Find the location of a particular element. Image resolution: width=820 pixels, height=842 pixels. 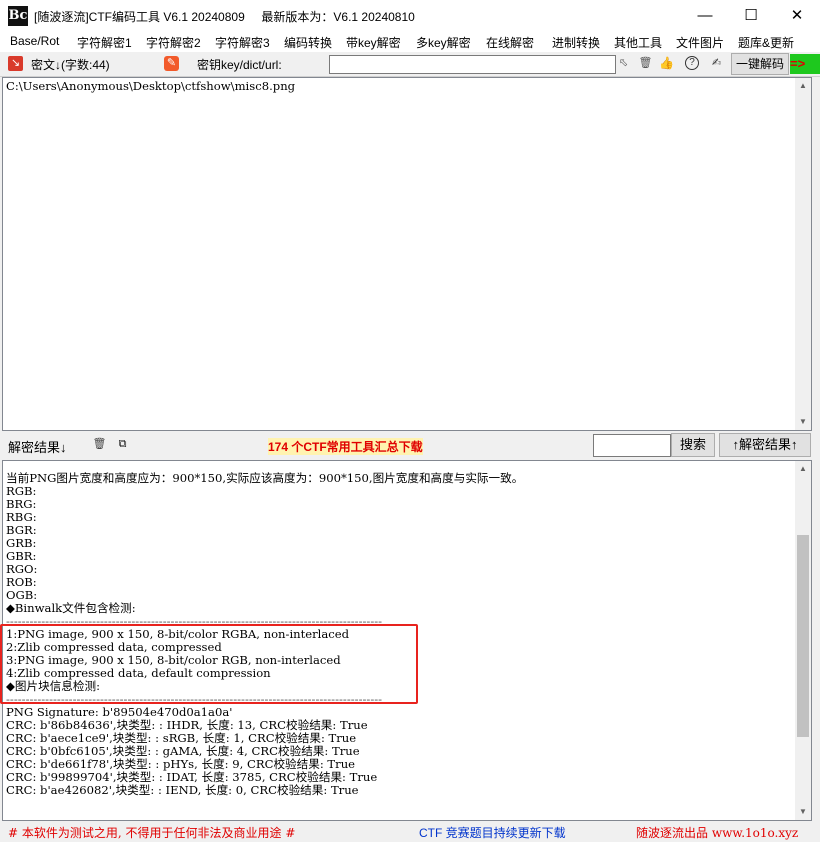

search-button: 搜索 is located at coordinates (693, 445).